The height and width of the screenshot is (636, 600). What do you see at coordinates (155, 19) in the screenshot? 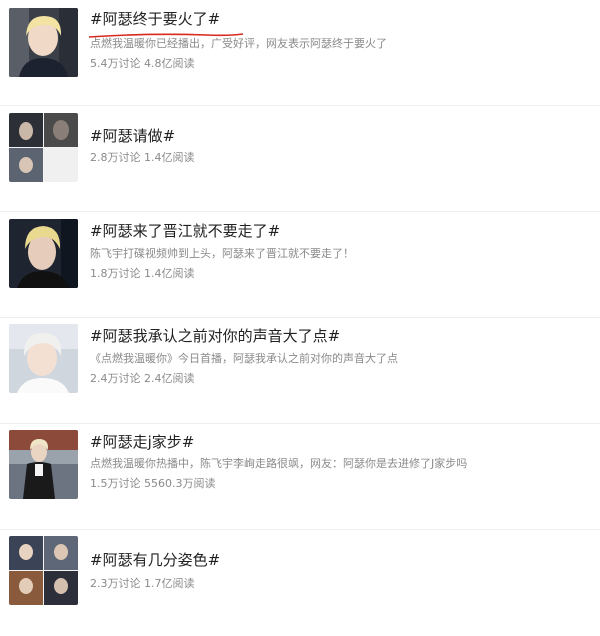
I see `topic-title: #阿瑟终于要火了#` at bounding box center [155, 19].